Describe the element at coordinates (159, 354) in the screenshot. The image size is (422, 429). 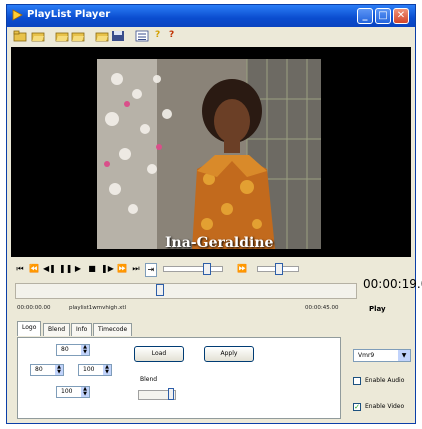
I see `load-button: Load` at that location.